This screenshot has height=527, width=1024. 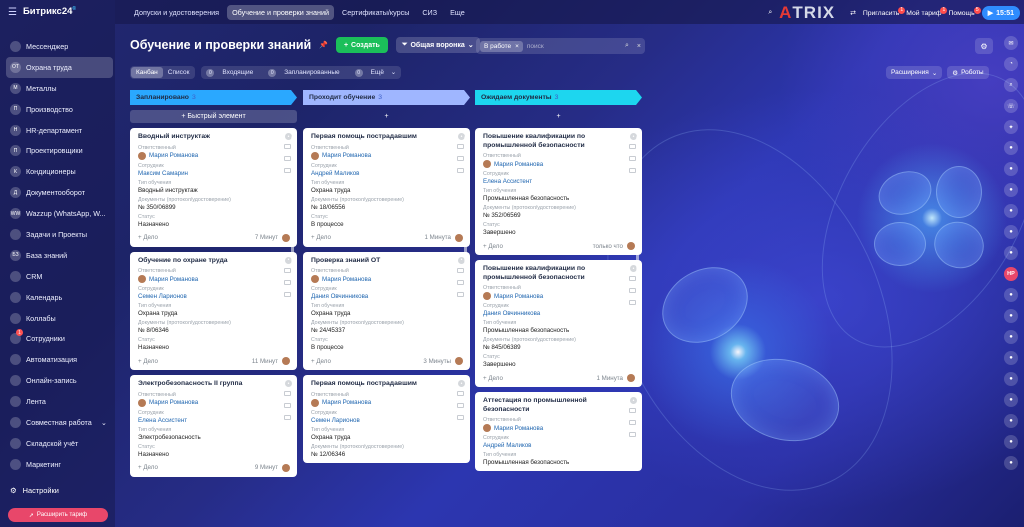 What do you see at coordinates (214, 384) in the screenshot?
I see `card-title: Электробезопасность II группа` at bounding box center [214, 384].